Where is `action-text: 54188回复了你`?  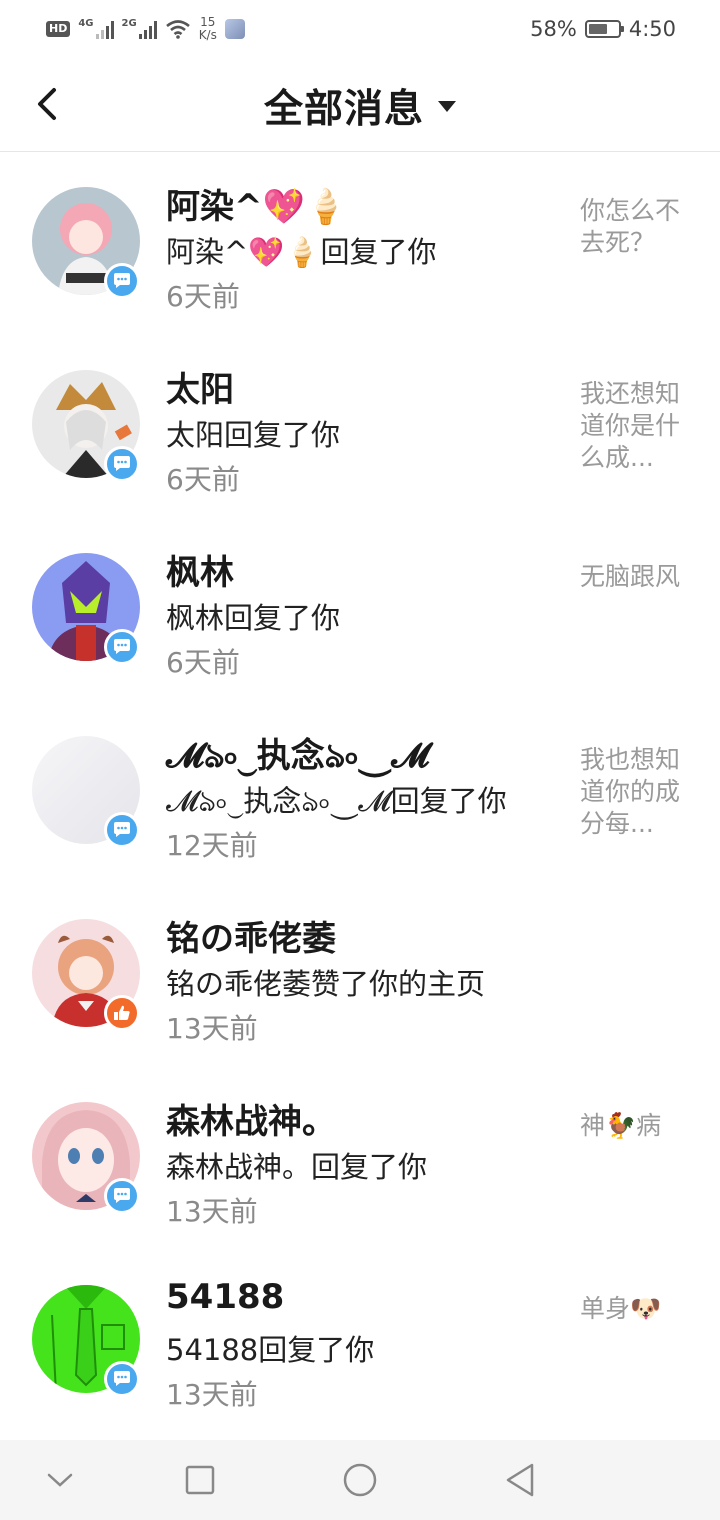
action-text: 54188回复了你 is located at coordinates (270, 1350).